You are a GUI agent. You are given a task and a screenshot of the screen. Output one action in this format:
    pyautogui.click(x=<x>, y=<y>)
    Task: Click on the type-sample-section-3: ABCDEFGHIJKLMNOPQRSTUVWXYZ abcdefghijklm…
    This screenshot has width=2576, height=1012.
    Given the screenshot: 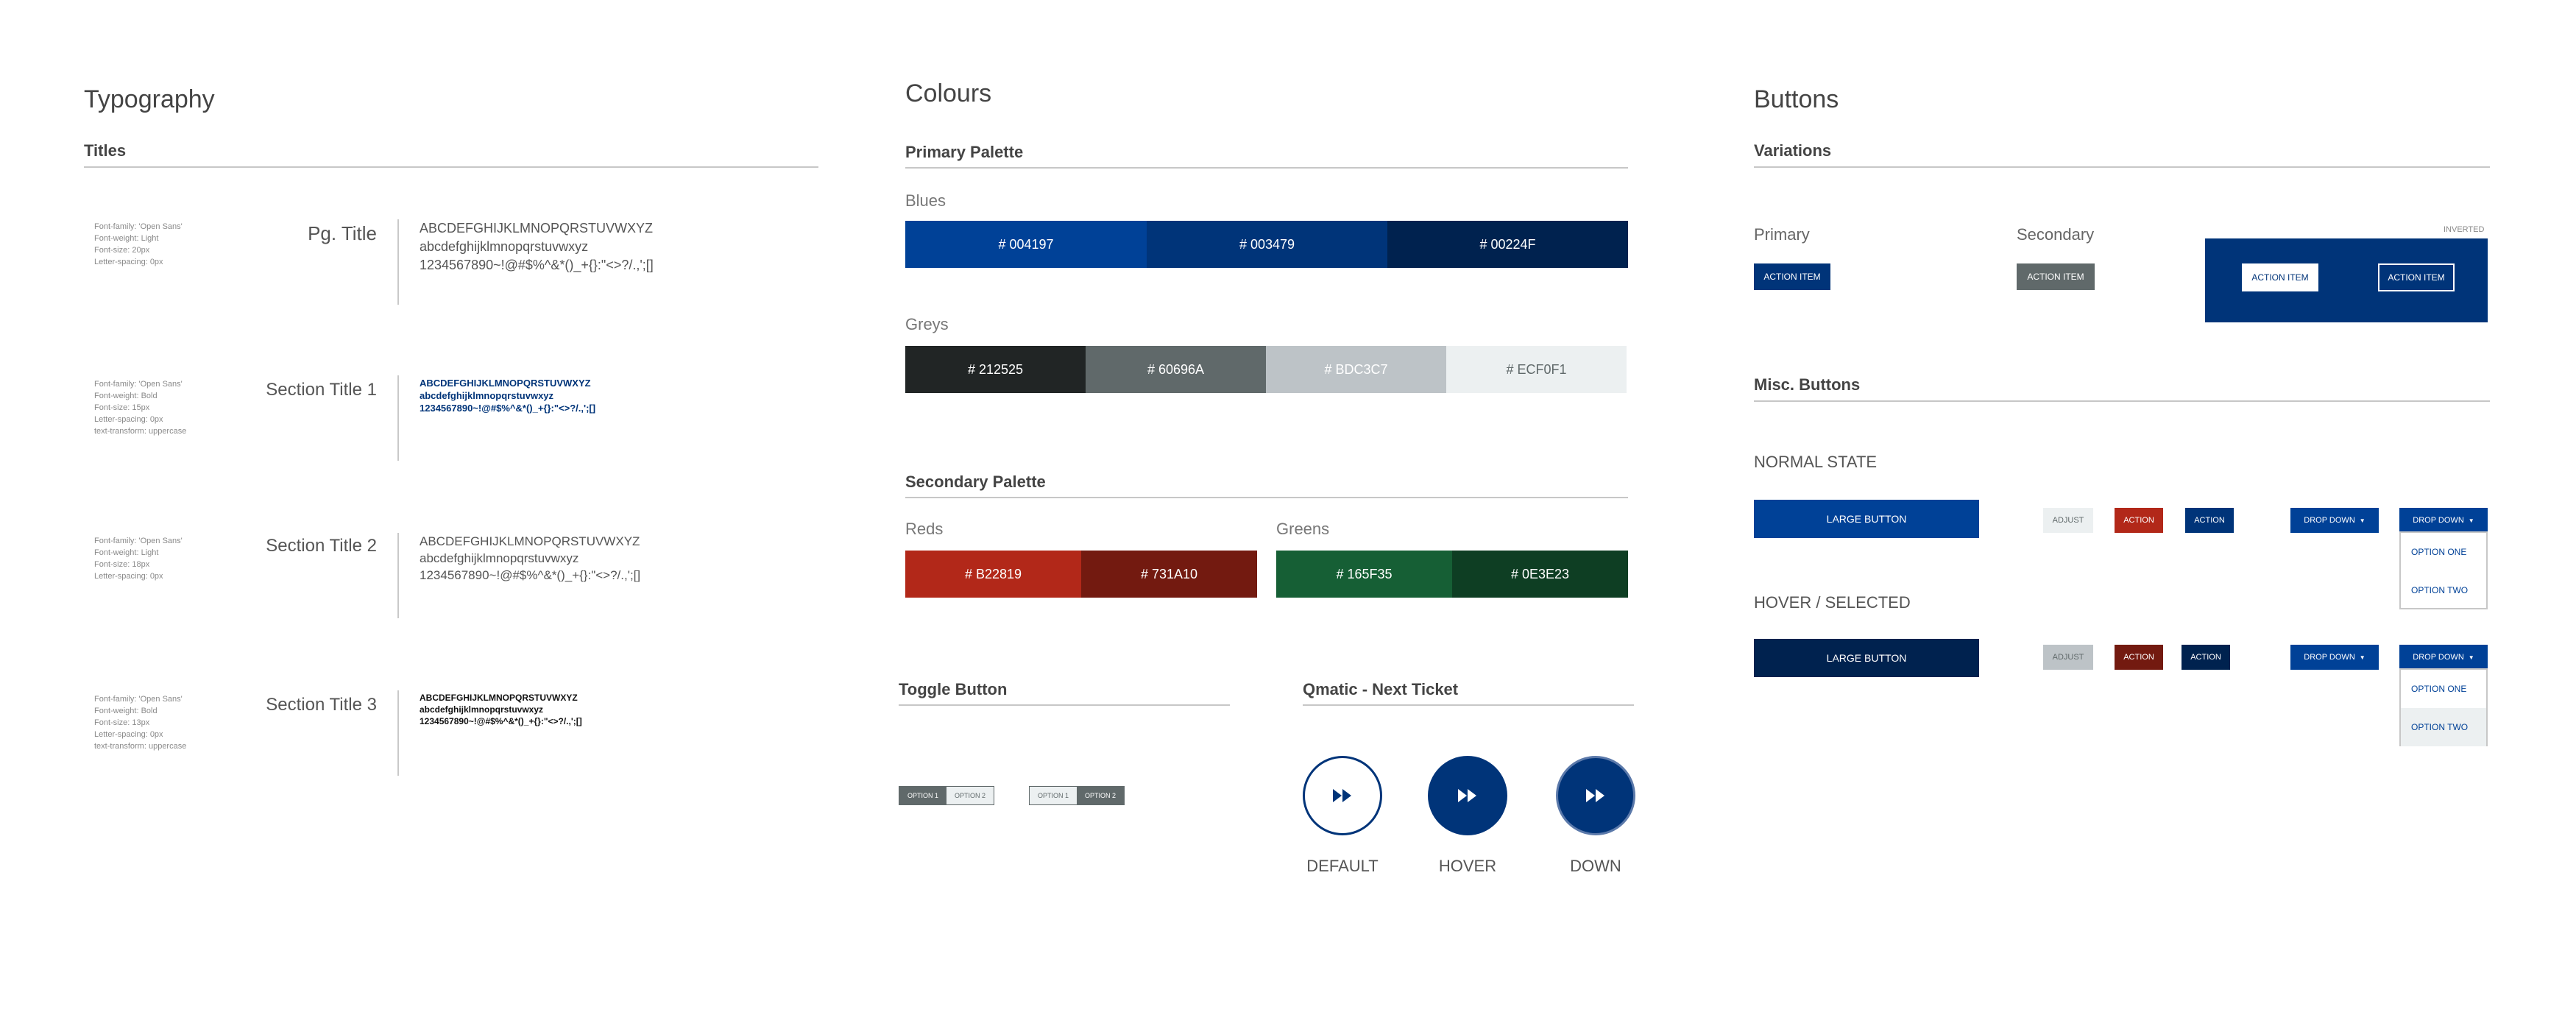 What is the action you would take?
    pyautogui.click(x=501, y=709)
    